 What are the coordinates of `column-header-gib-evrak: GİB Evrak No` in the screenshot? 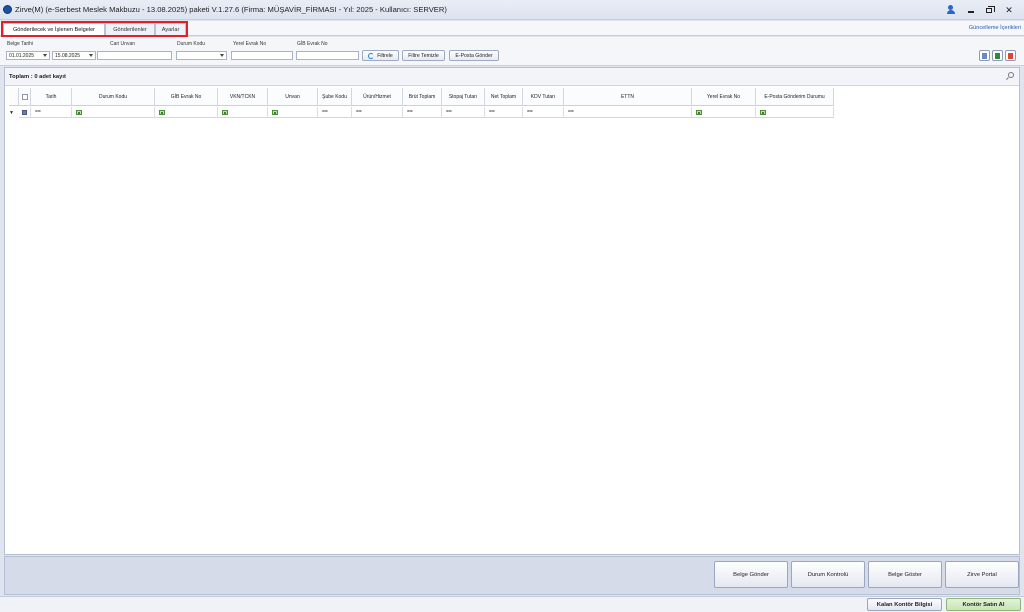 It's located at (186, 97).